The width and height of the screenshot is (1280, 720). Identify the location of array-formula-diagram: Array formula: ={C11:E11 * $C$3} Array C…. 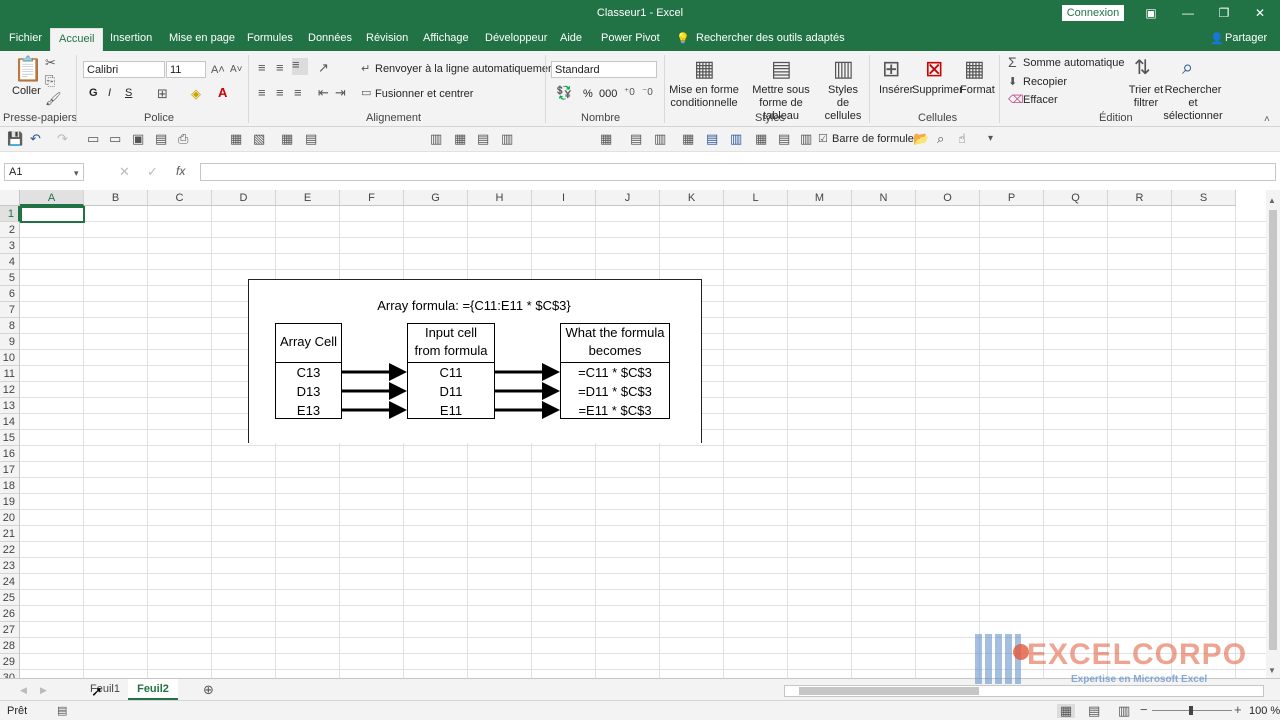
(475, 361).